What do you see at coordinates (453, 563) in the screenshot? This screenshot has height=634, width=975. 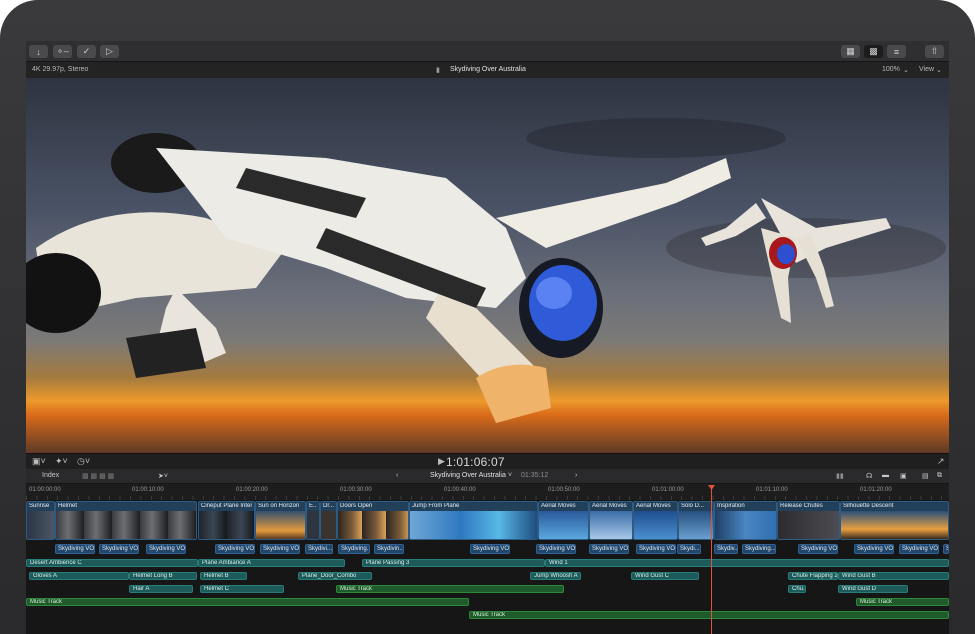 I see `audio-clip: Plane Passing 3` at bounding box center [453, 563].